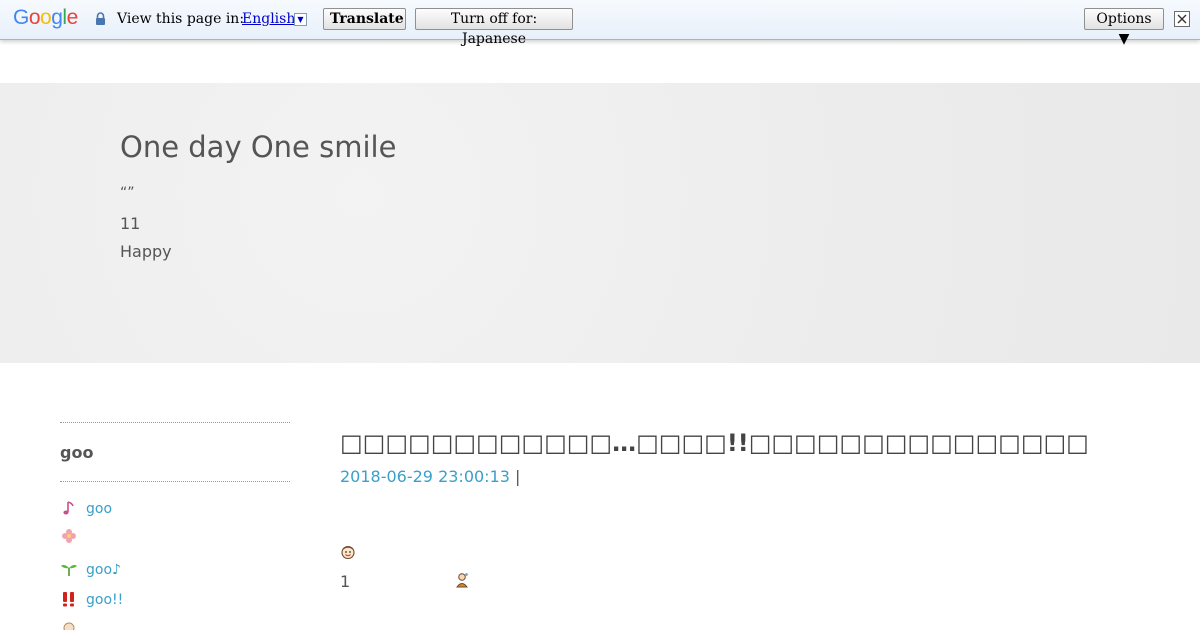 The width and height of the screenshot is (1200, 630). What do you see at coordinates (100, 18) in the screenshot?
I see `lock-icon` at bounding box center [100, 18].